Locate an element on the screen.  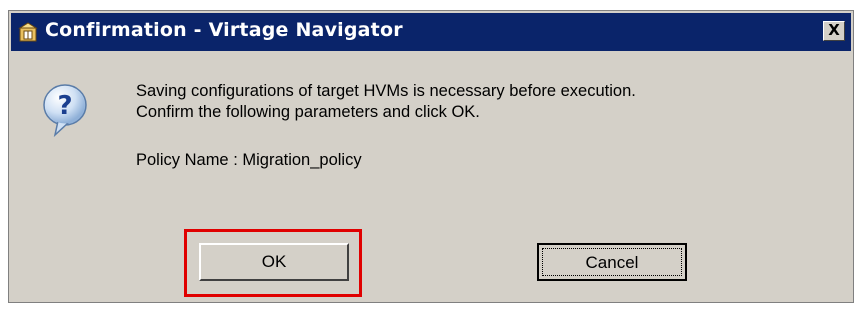
question-icon: ? is located at coordinates (65, 111).